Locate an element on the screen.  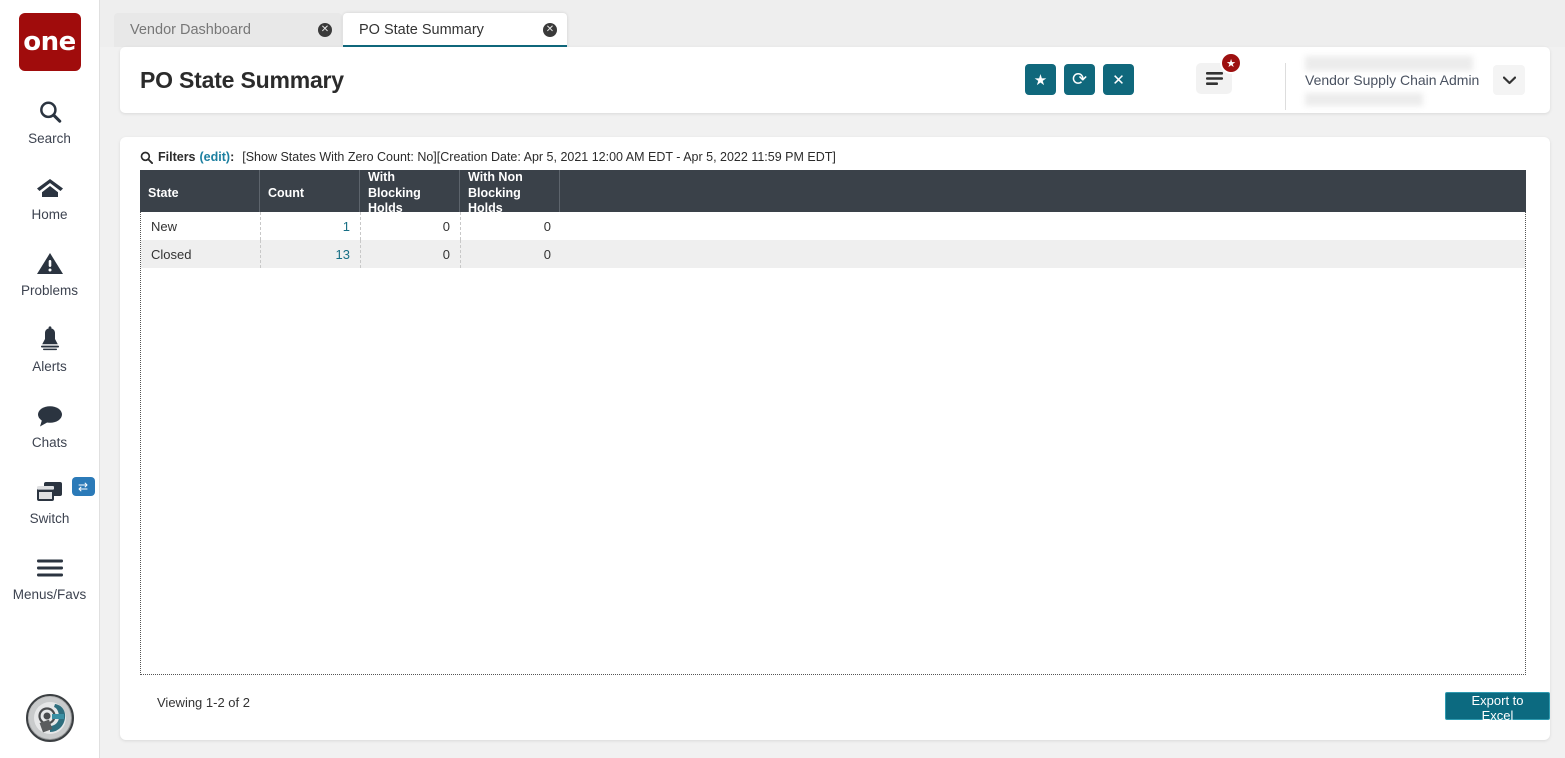
refresh-icon: ⟳ is located at coordinates (1079, 79).